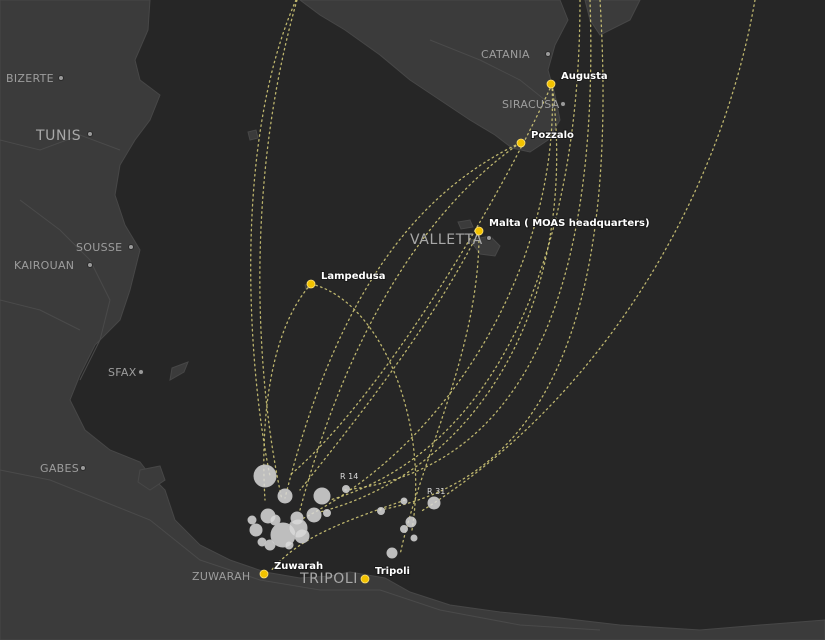 This screenshot has height=640, width=825. Describe the element at coordinates (584, 76) in the screenshot. I see `port-label-augusta: Augusta` at that location.